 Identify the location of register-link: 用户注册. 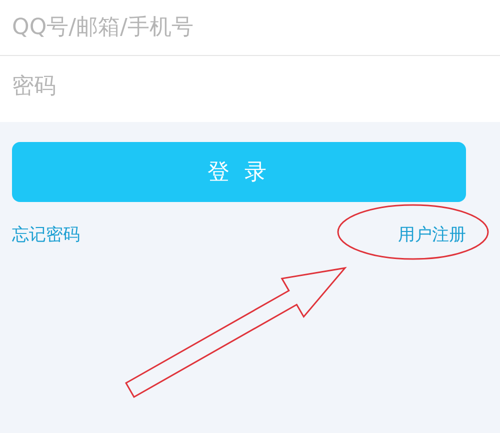
(432, 234).